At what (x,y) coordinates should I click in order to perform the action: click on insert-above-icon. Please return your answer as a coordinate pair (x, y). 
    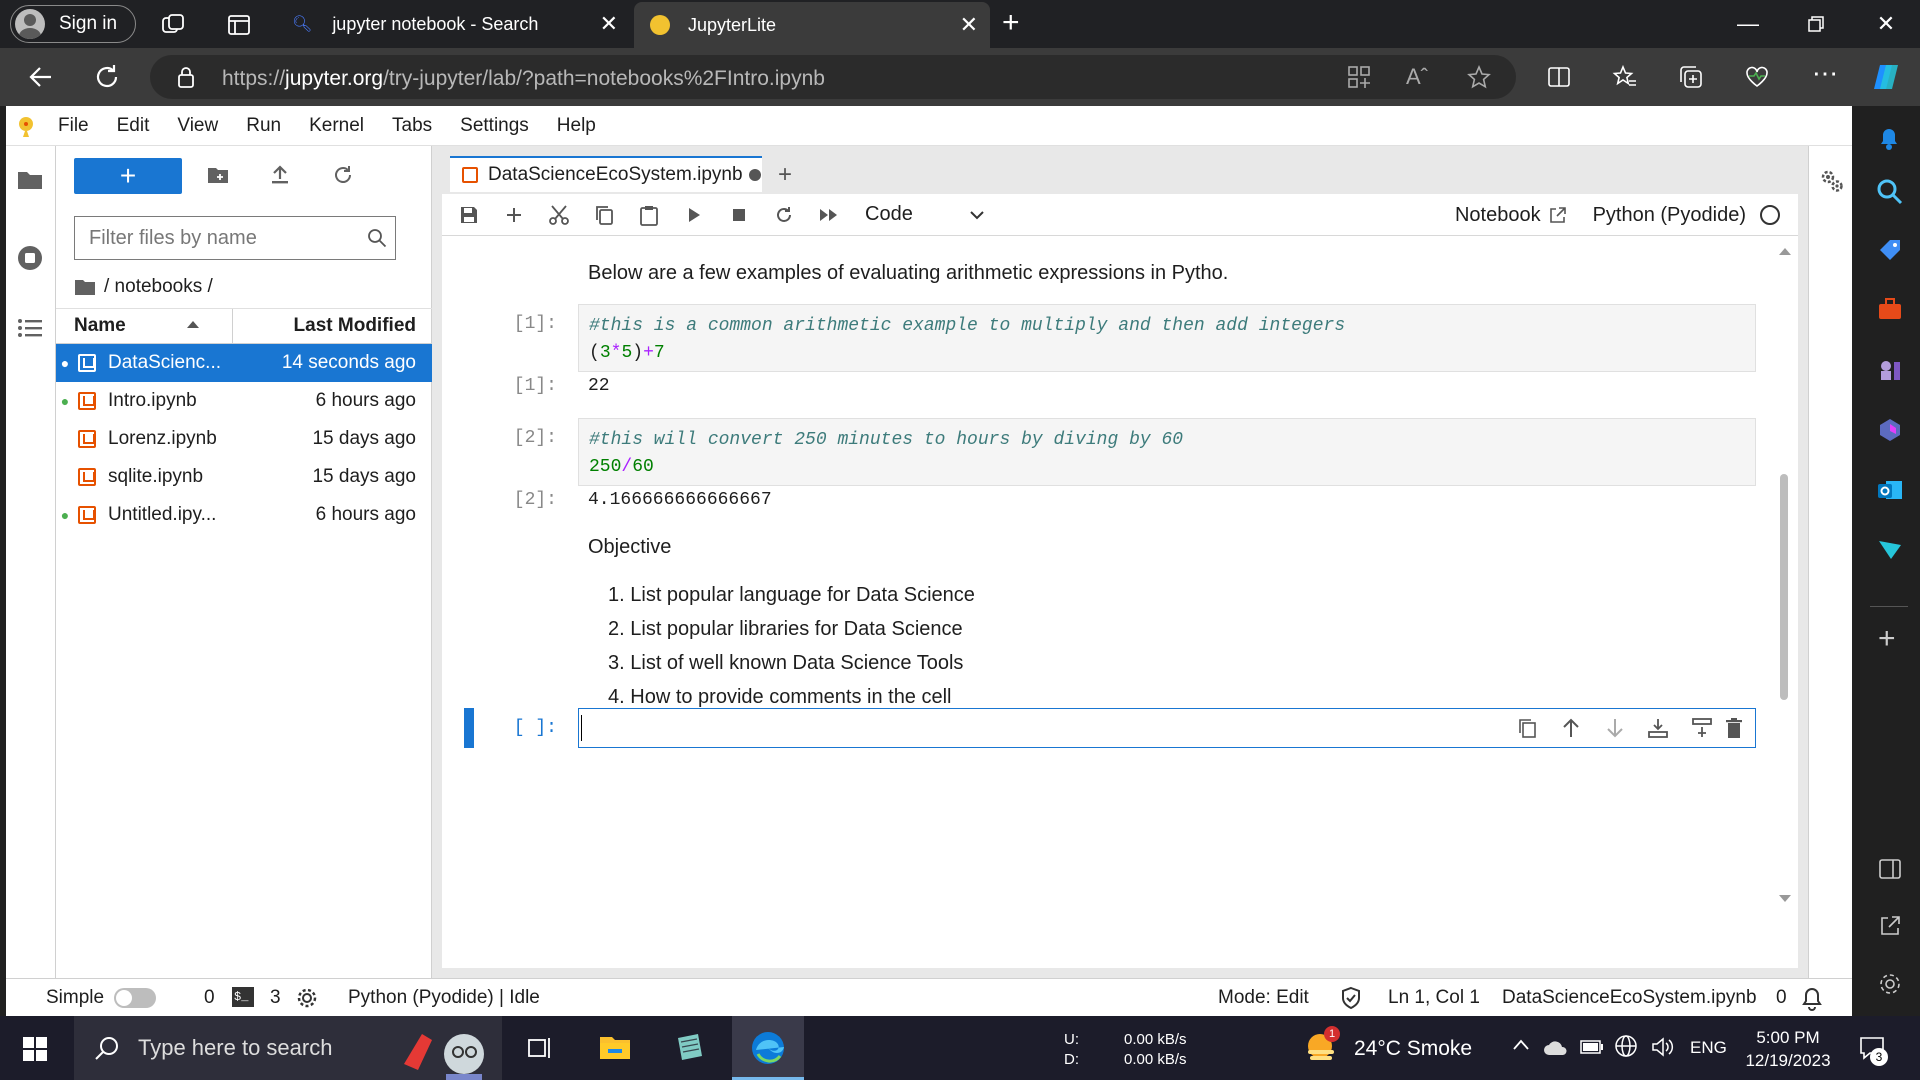
    Looking at the image, I should click on (1658, 728).